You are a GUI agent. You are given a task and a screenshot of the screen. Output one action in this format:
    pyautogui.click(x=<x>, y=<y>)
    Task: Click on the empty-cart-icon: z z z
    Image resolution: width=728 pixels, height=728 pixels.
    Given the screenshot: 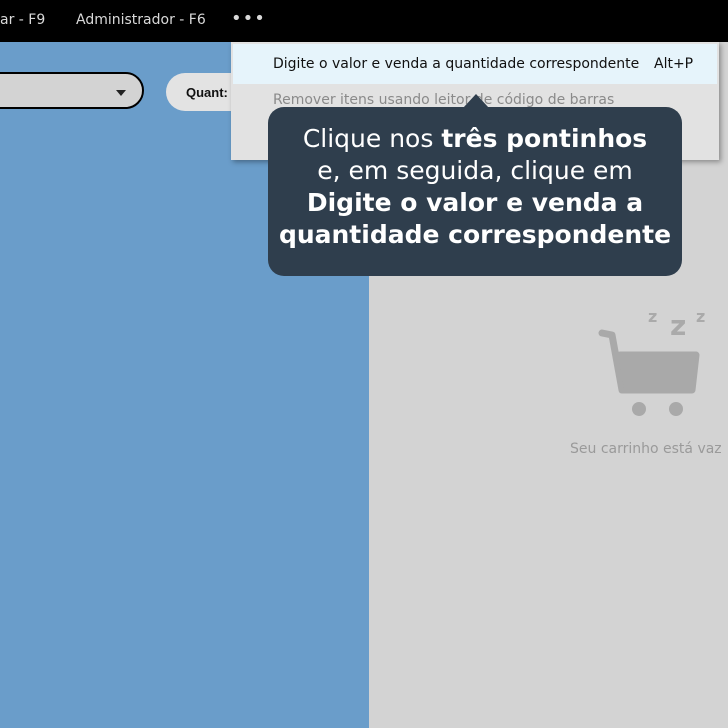 What is the action you would take?
    pyautogui.click(x=651, y=361)
    